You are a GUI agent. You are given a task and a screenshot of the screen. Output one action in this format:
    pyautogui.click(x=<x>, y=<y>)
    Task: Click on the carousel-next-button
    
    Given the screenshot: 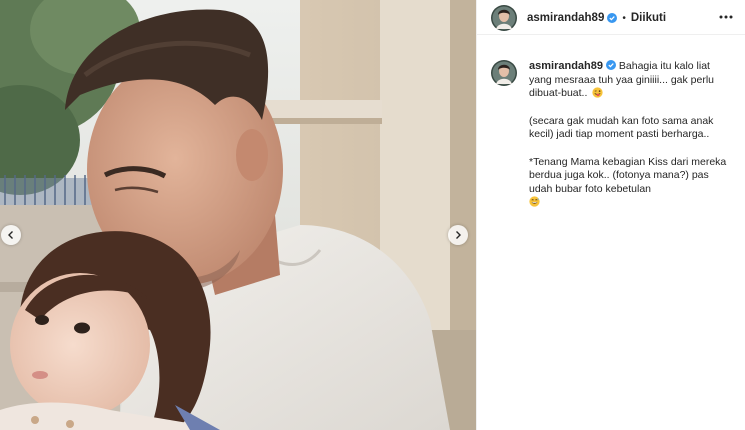 What is the action you would take?
    pyautogui.click(x=458, y=235)
    